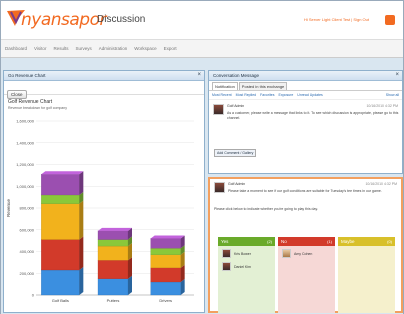 This screenshot has height=314, width=404. Describe the element at coordinates (27, 273) in the screenshot. I see `y-tick-label: 200,000` at that location.